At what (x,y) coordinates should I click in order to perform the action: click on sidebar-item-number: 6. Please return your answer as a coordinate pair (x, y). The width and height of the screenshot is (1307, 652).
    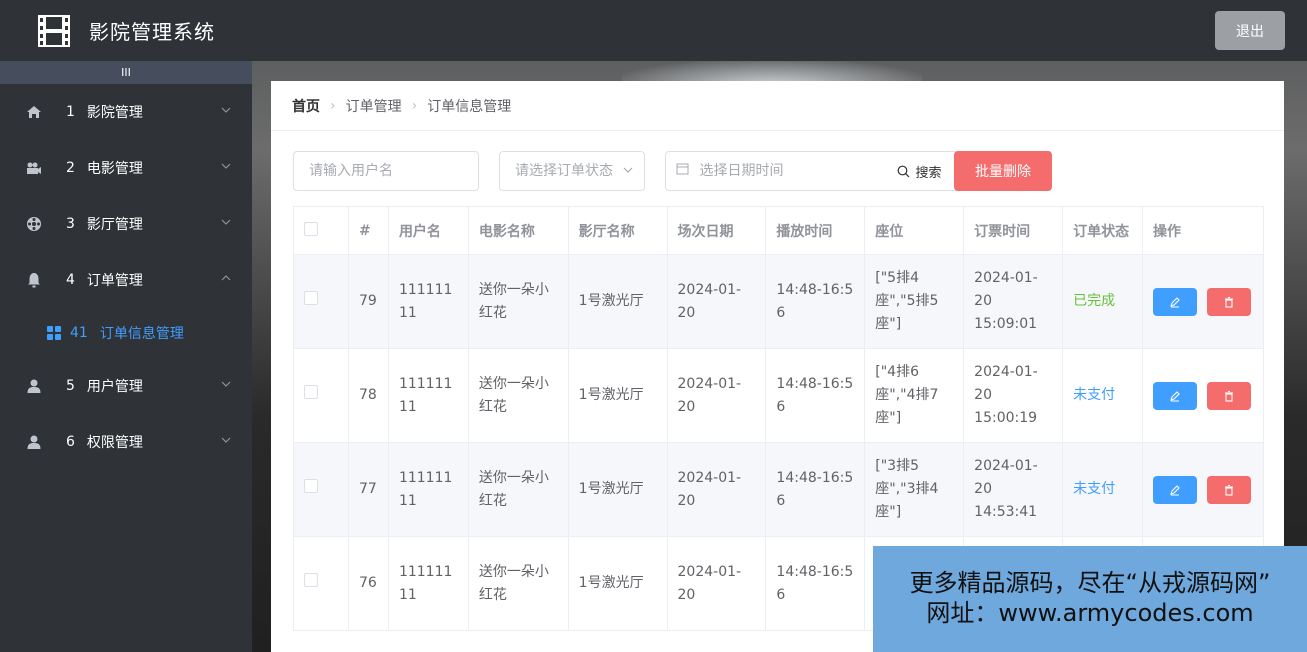
    Looking at the image, I should click on (70, 442).